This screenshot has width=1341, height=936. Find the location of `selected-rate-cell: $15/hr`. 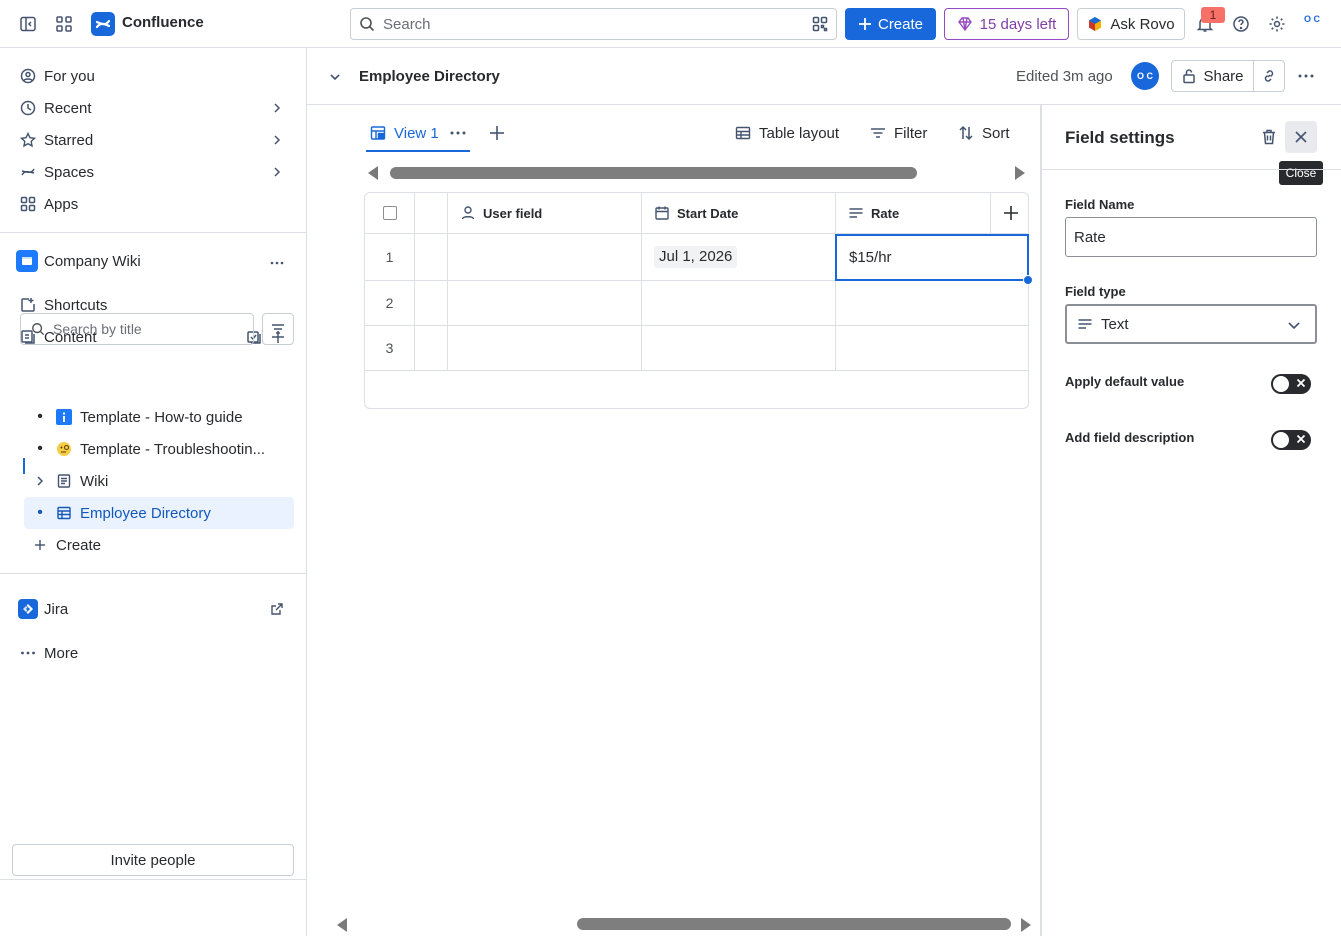

selected-rate-cell: $15/hr is located at coordinates (932, 257).